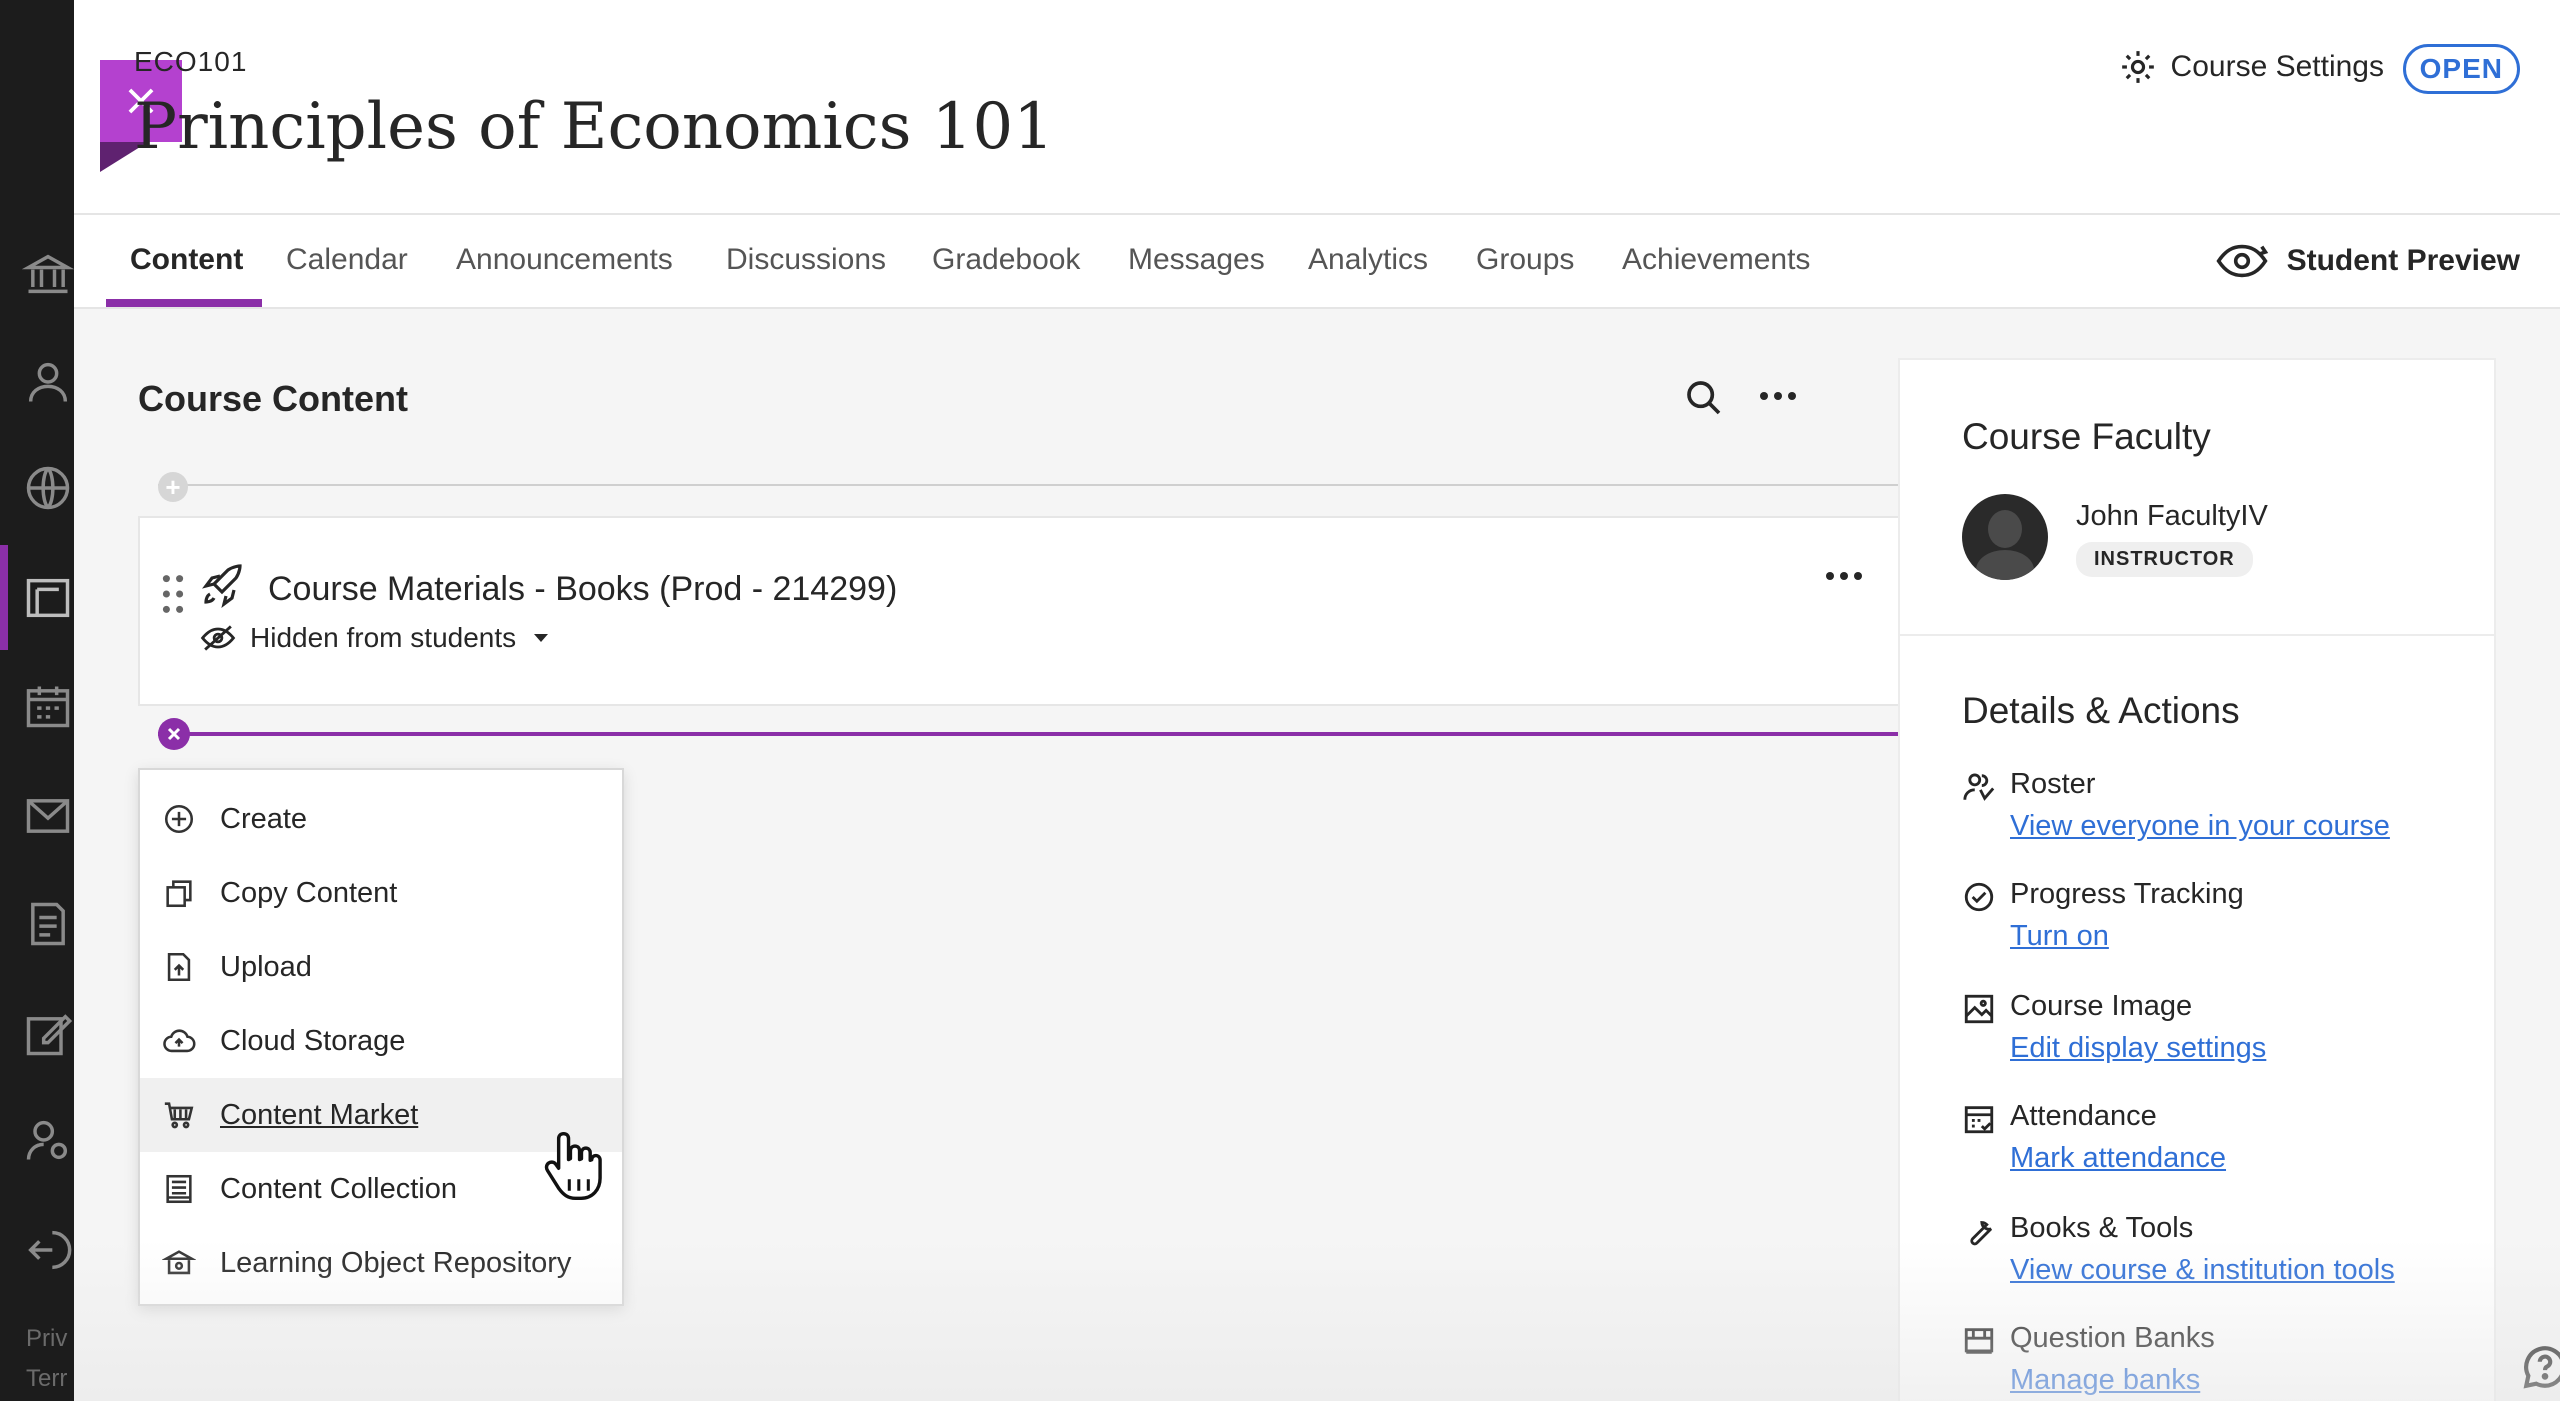  What do you see at coordinates (2127, 894) in the screenshot?
I see `detail-label: Progress Tracking` at bounding box center [2127, 894].